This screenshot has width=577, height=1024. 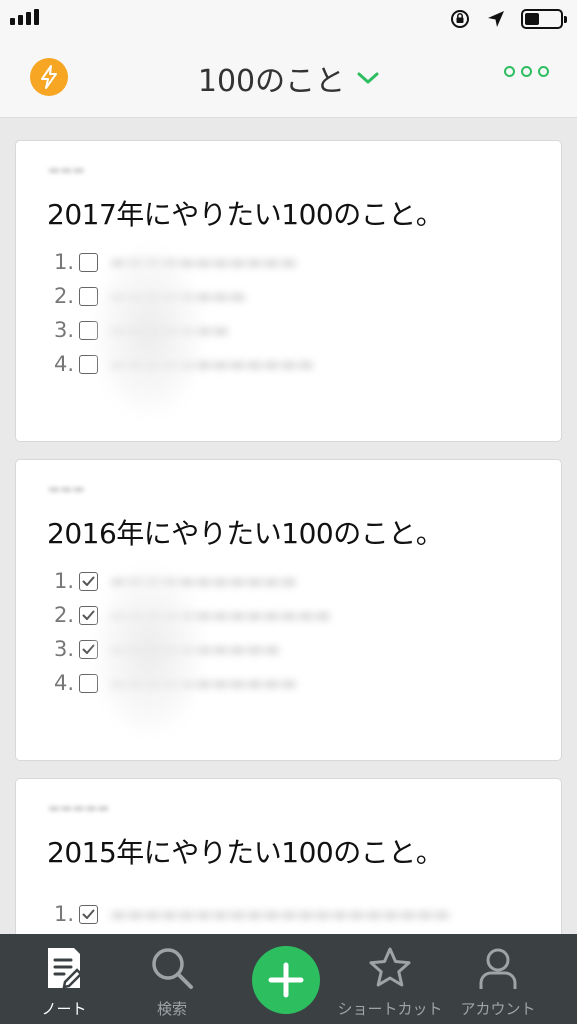 I want to click on note-title: 2017年にやりたい100のこと。, so click(x=245, y=214).